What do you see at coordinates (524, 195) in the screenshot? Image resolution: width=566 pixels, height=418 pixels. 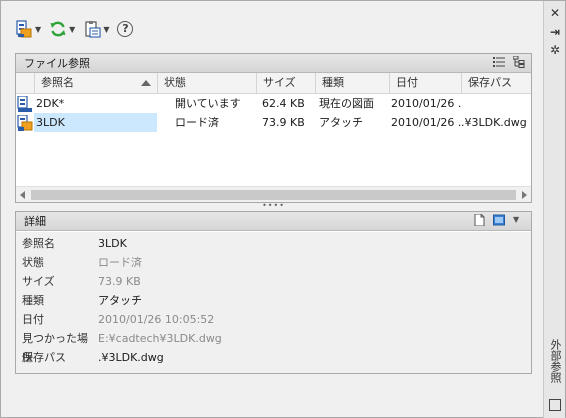 I see `scroll-right-icon` at bounding box center [524, 195].